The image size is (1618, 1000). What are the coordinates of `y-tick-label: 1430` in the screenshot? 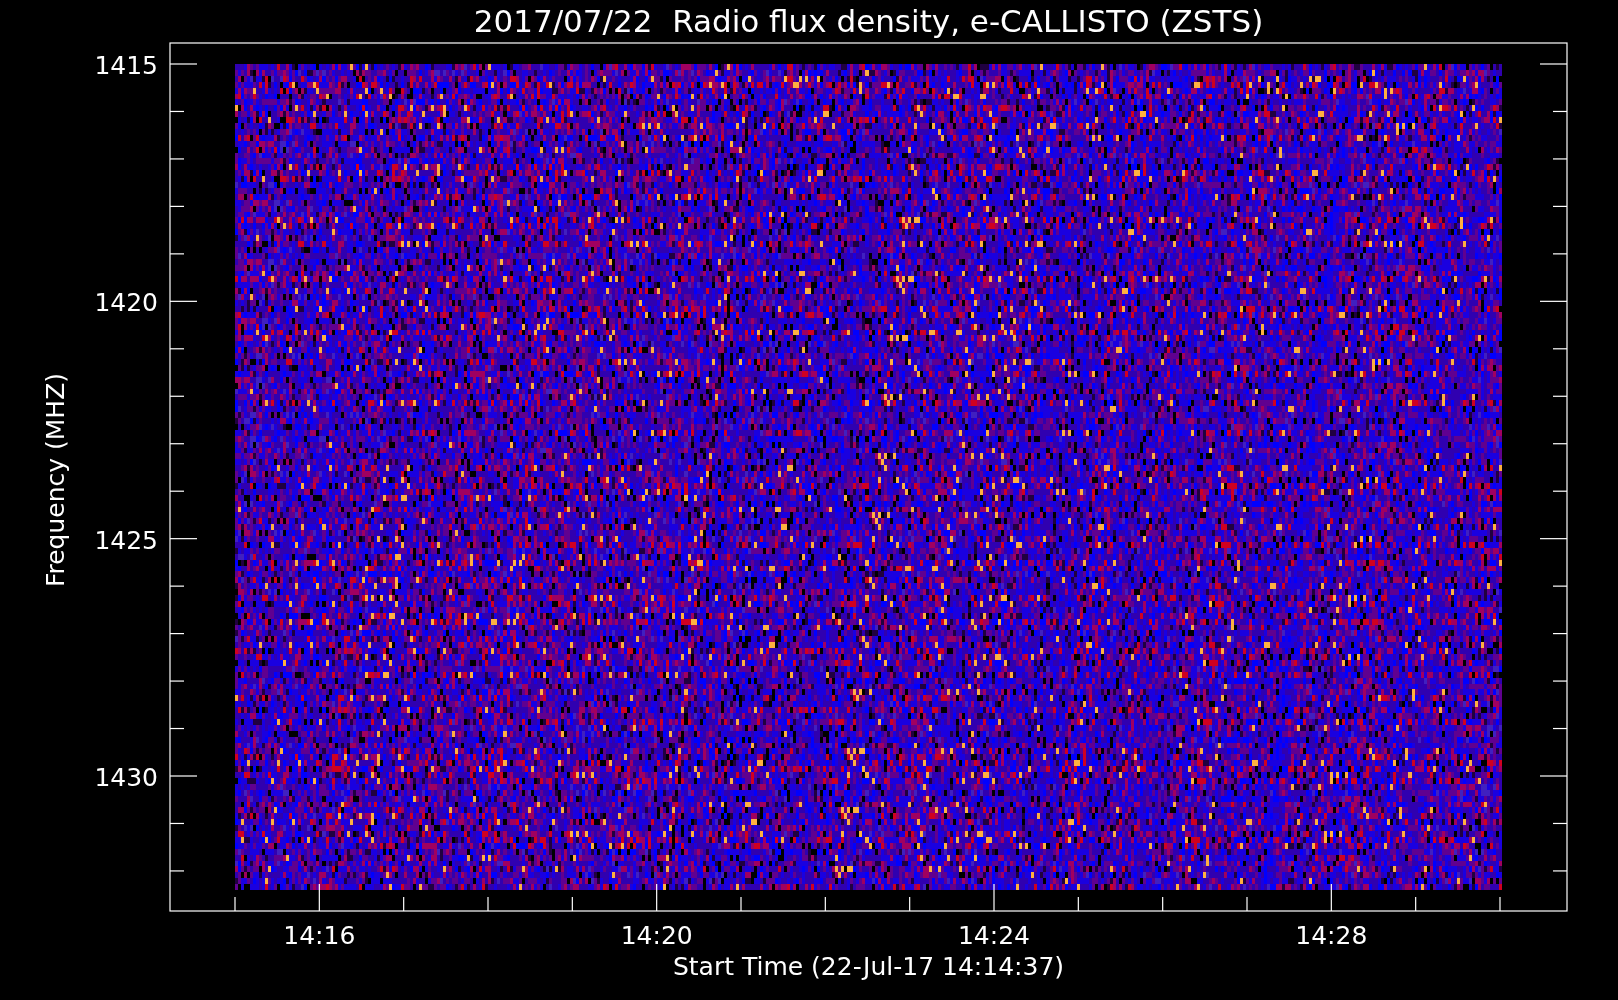 It's located at (126, 777).